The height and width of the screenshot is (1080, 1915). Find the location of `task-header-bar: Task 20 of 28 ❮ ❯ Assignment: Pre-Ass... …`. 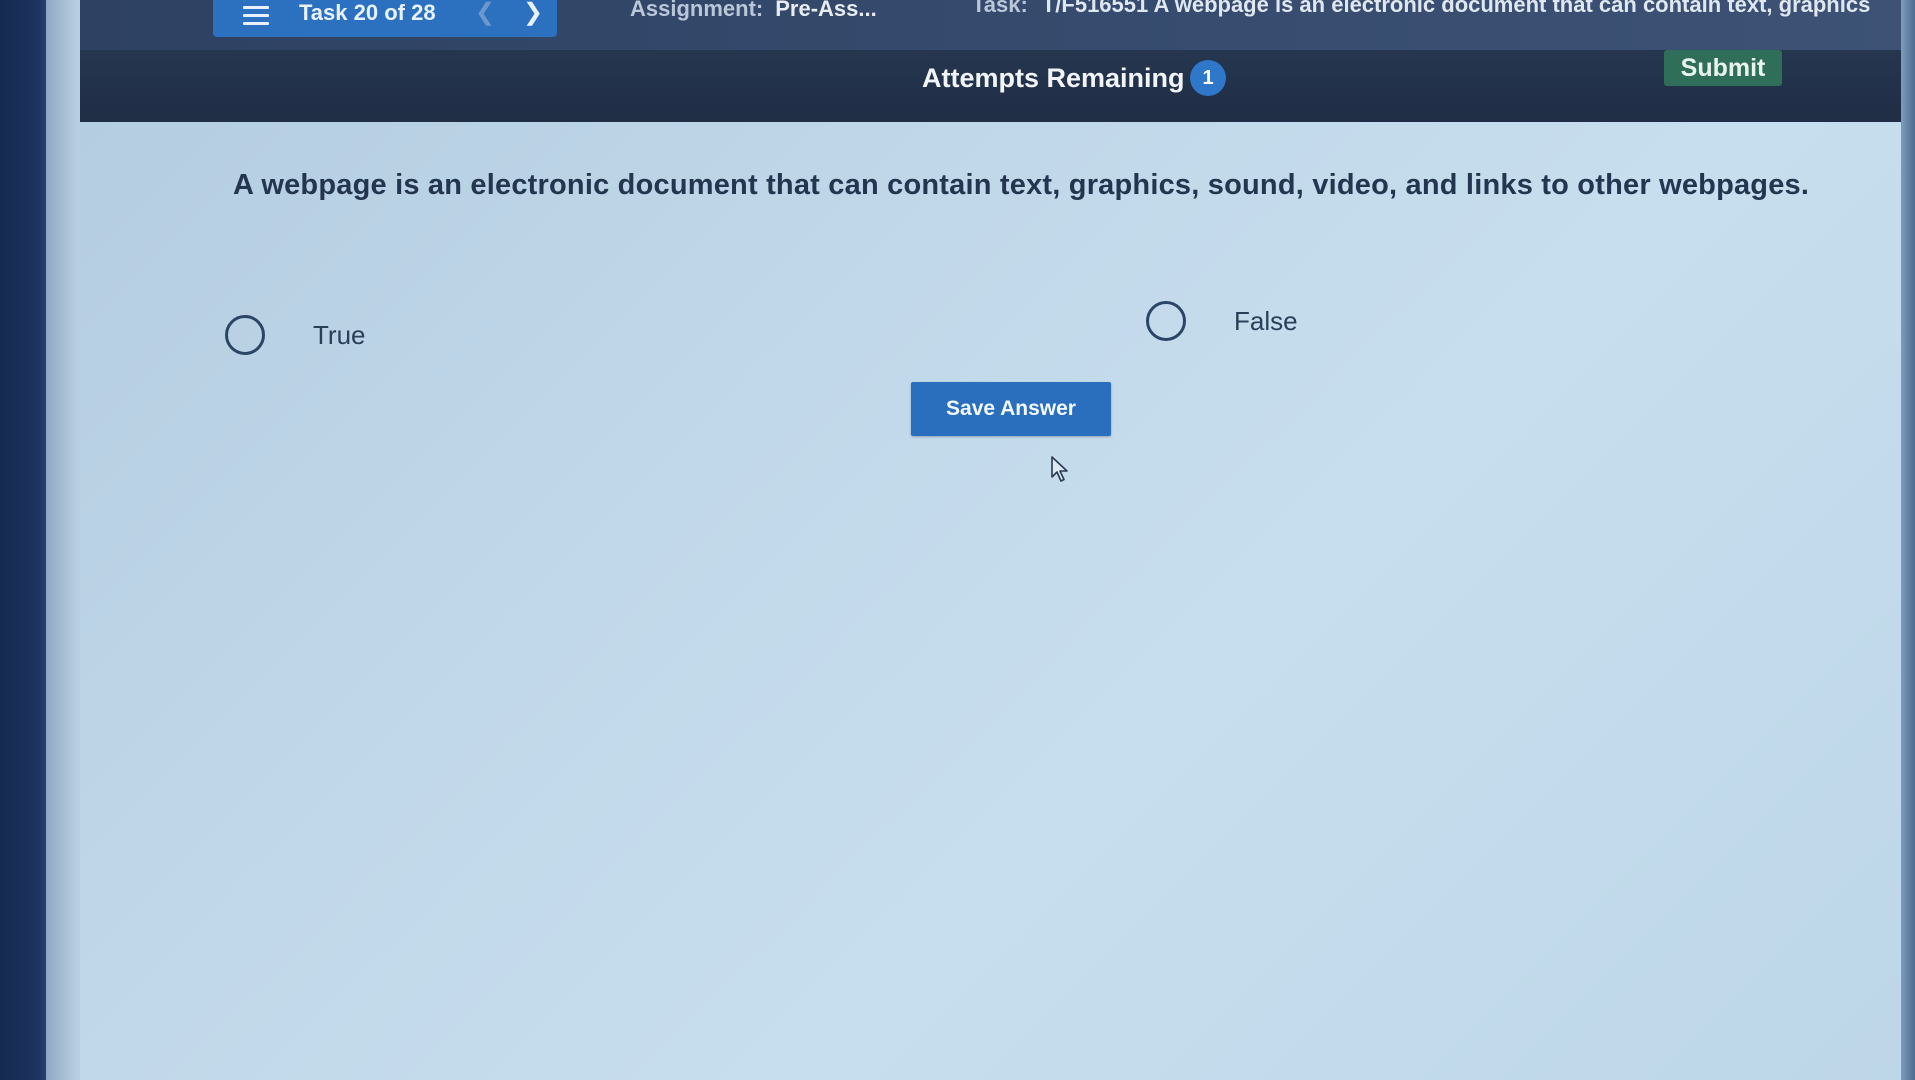

task-header-bar: Task 20 of 28 ❮ ❯ Assignment: Pre-Ass... … is located at coordinates (992, 25).